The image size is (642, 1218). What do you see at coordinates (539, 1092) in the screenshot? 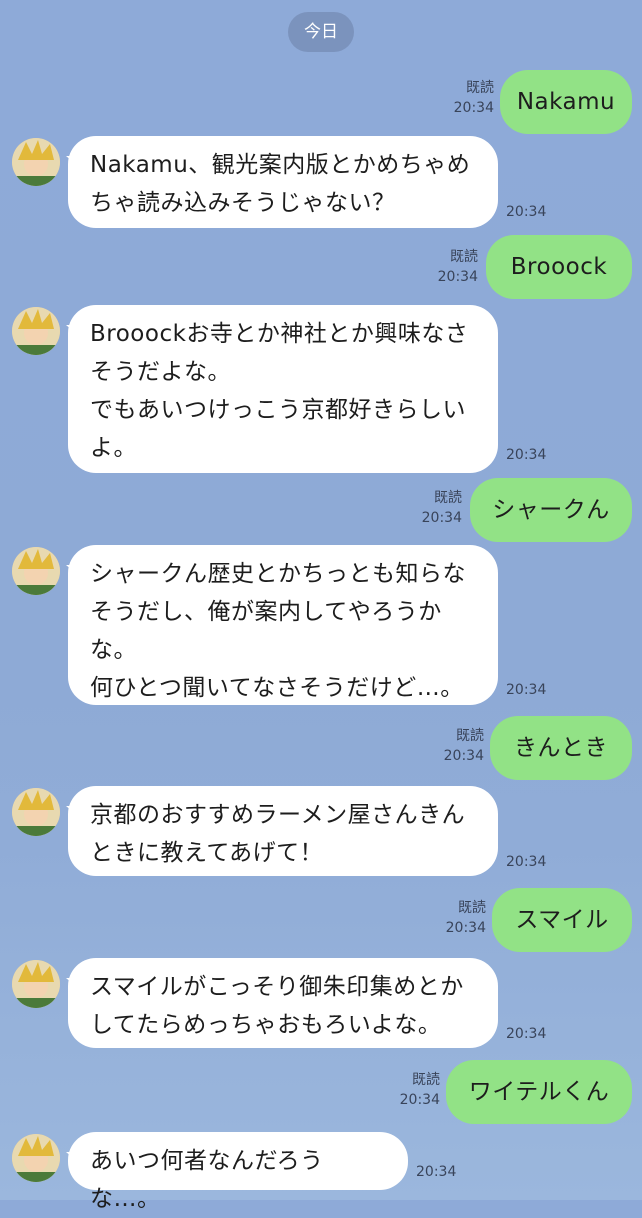
I see `outgoing-message-bubble: ワイテルくん` at bounding box center [539, 1092].